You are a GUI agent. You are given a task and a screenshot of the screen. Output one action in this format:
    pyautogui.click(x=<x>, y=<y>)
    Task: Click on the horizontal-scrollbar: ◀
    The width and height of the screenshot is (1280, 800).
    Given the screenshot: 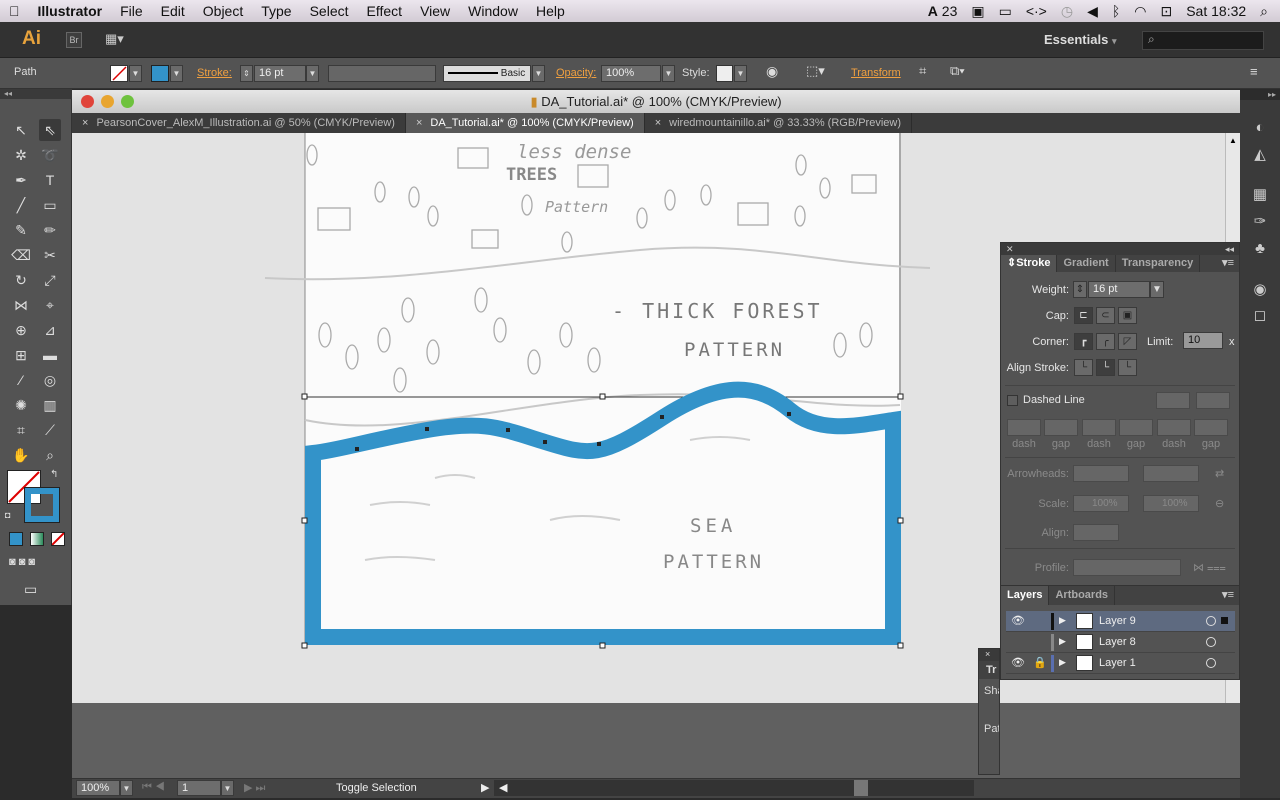 What is the action you would take?
    pyautogui.click(x=734, y=788)
    